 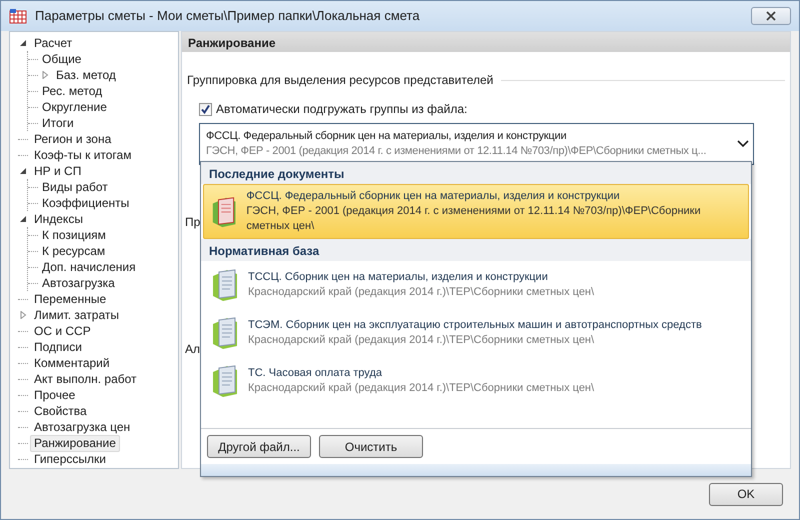 What do you see at coordinates (58, 219) in the screenshot?
I see `tree-item: Индексы` at bounding box center [58, 219].